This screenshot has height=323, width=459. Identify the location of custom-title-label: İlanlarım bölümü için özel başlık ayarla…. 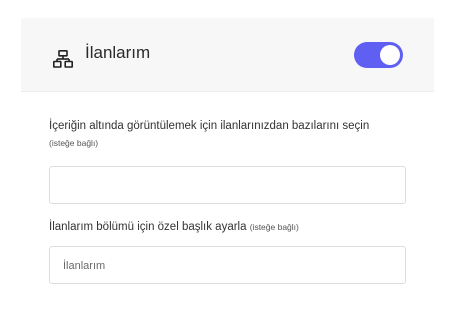
(234, 227).